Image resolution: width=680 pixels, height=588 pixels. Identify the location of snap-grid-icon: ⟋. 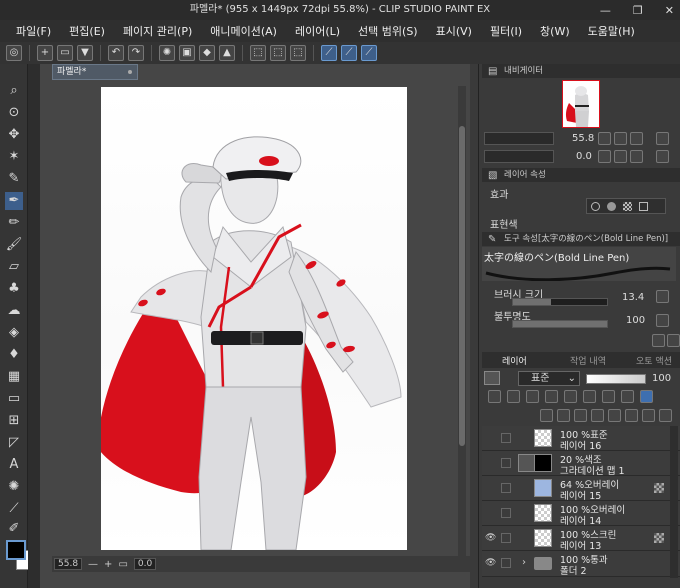
(369, 53).